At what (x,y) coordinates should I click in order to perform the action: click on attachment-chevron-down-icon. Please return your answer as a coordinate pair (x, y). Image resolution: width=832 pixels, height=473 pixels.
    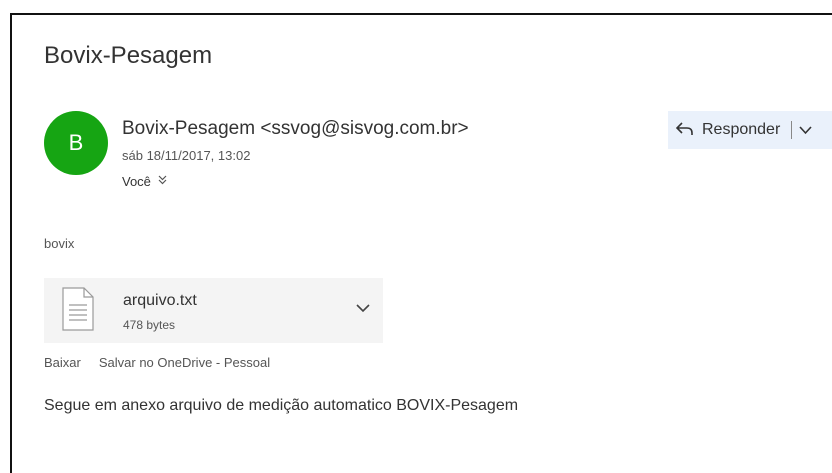
    Looking at the image, I should click on (363, 308).